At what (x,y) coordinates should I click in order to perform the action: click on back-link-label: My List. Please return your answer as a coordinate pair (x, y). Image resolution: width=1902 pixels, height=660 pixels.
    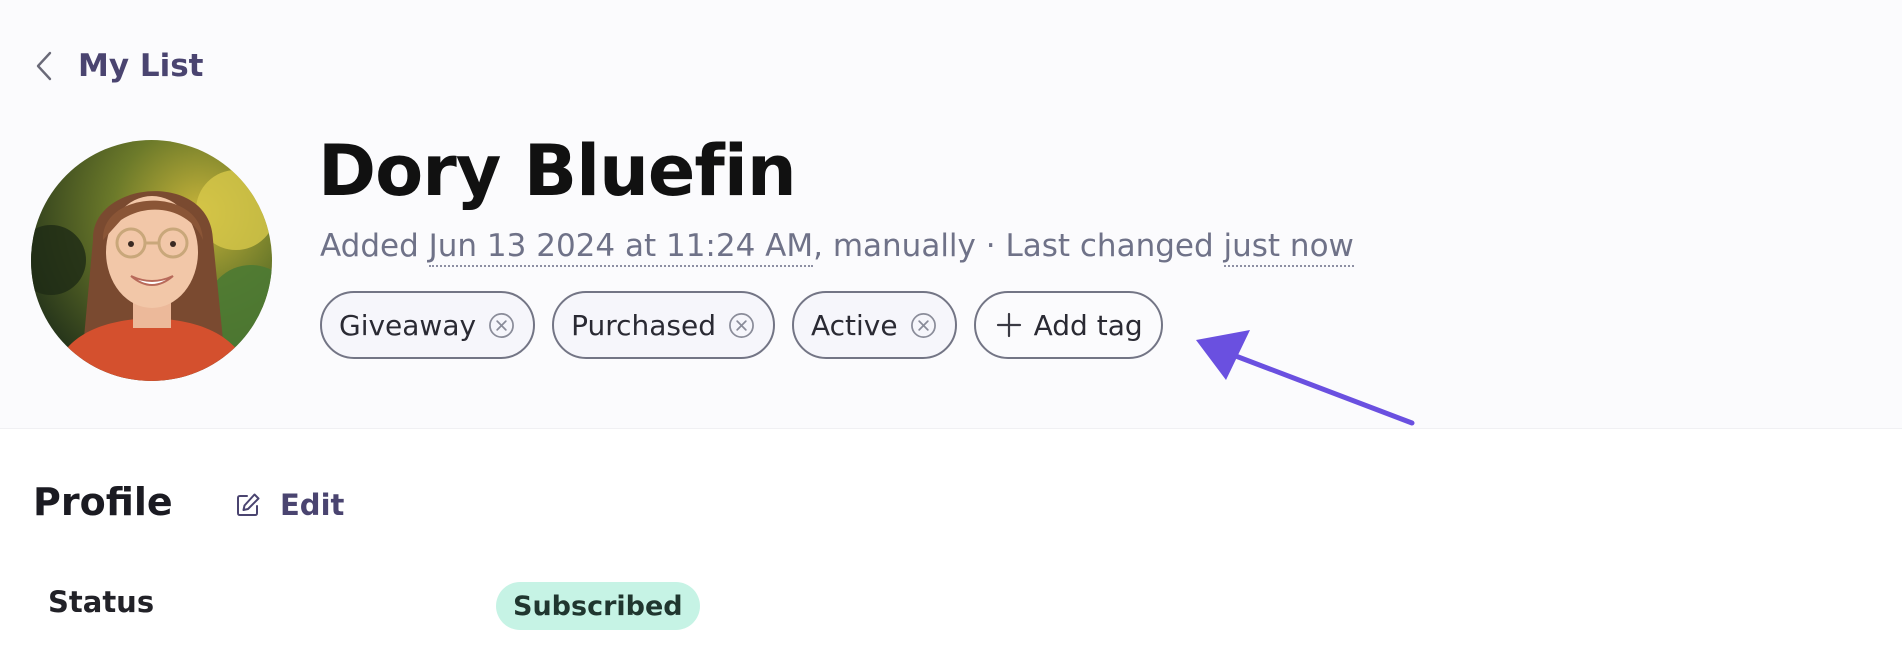
    Looking at the image, I should click on (141, 66).